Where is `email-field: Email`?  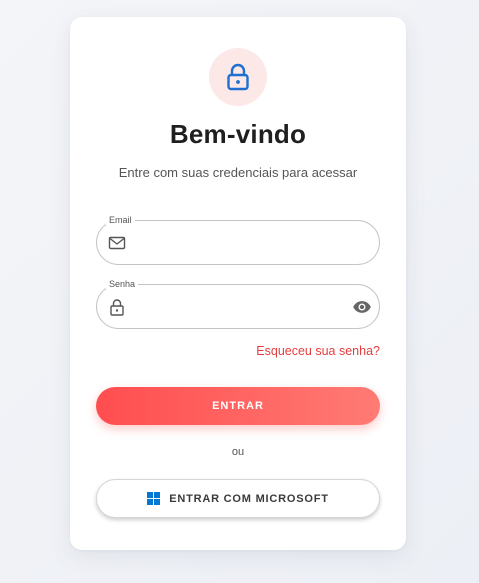 email-field: Email is located at coordinates (238, 239).